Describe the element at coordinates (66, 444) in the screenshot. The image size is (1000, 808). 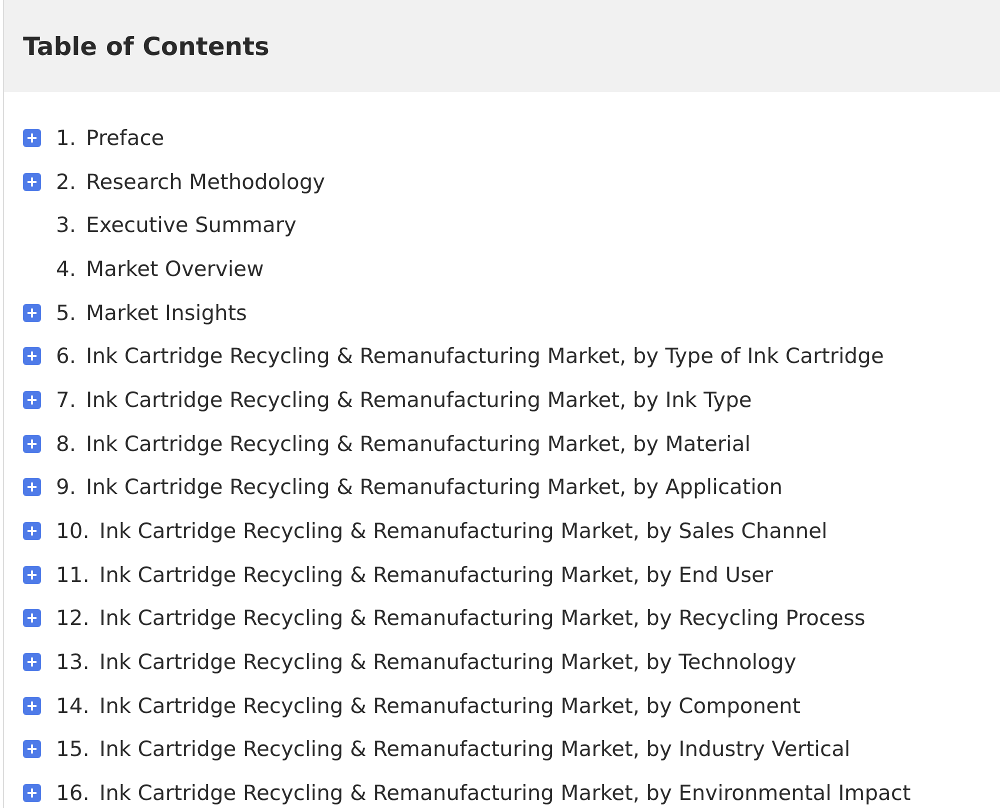
I see `section-number: 8.` at that location.